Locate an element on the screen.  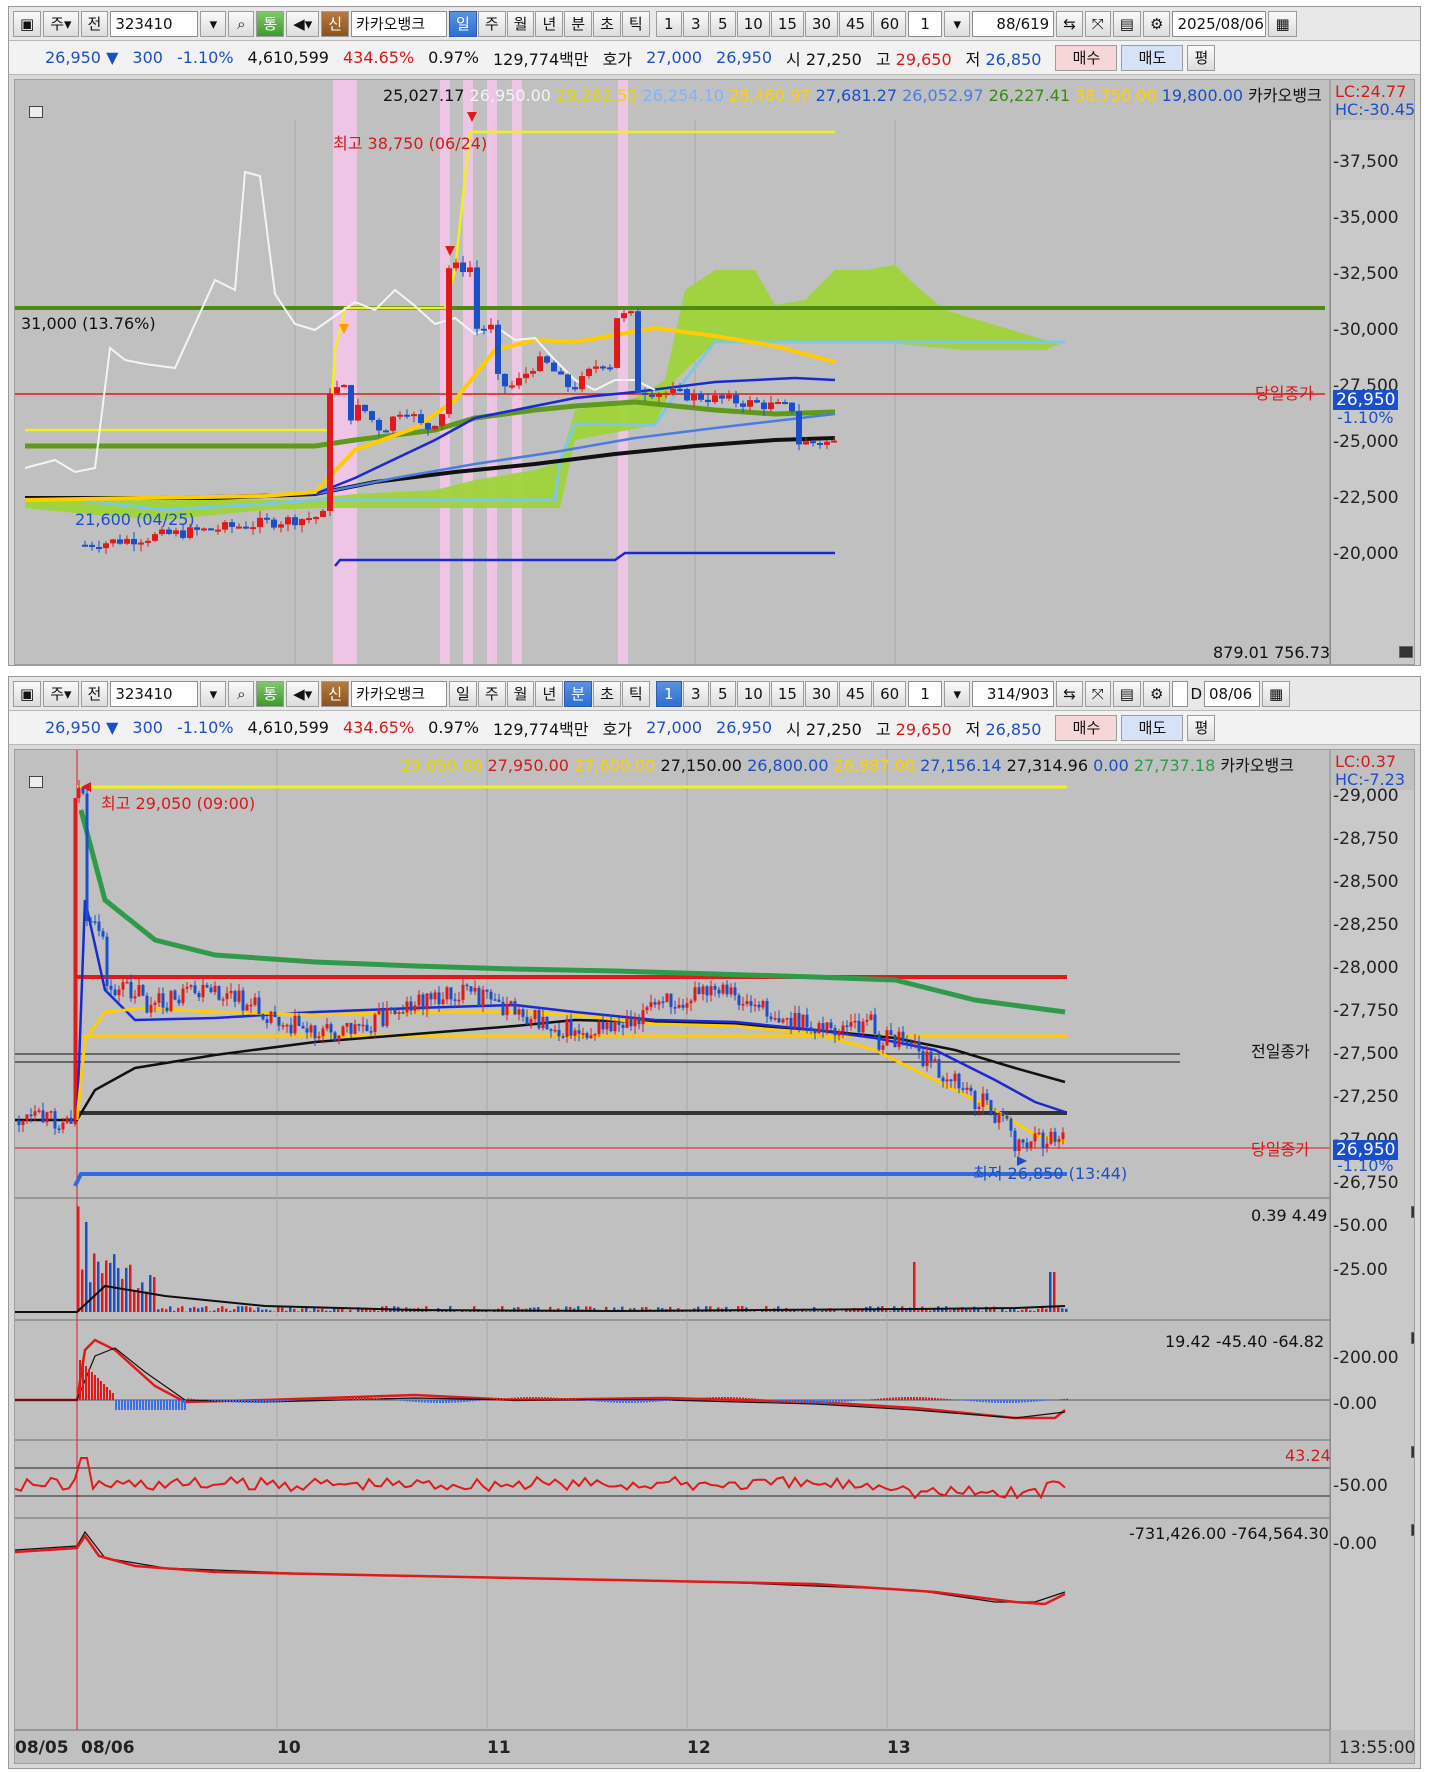
count-input: 88/619 is located at coordinates (1013, 23).